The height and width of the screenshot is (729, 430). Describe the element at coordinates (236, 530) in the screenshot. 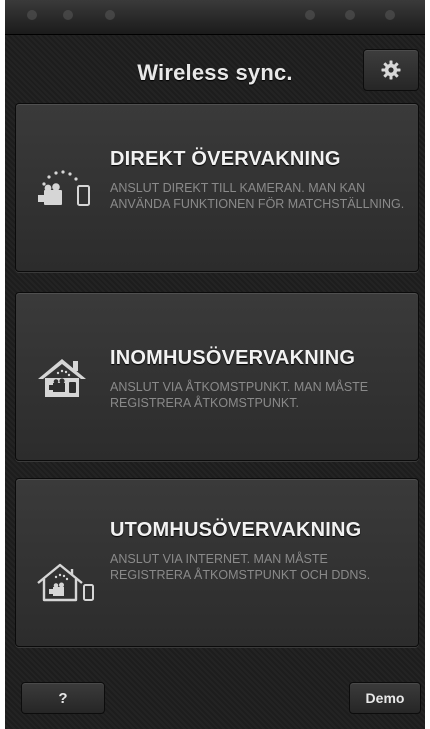

I see `mode-title: UTOMHUSÖVERVAKNING` at that location.